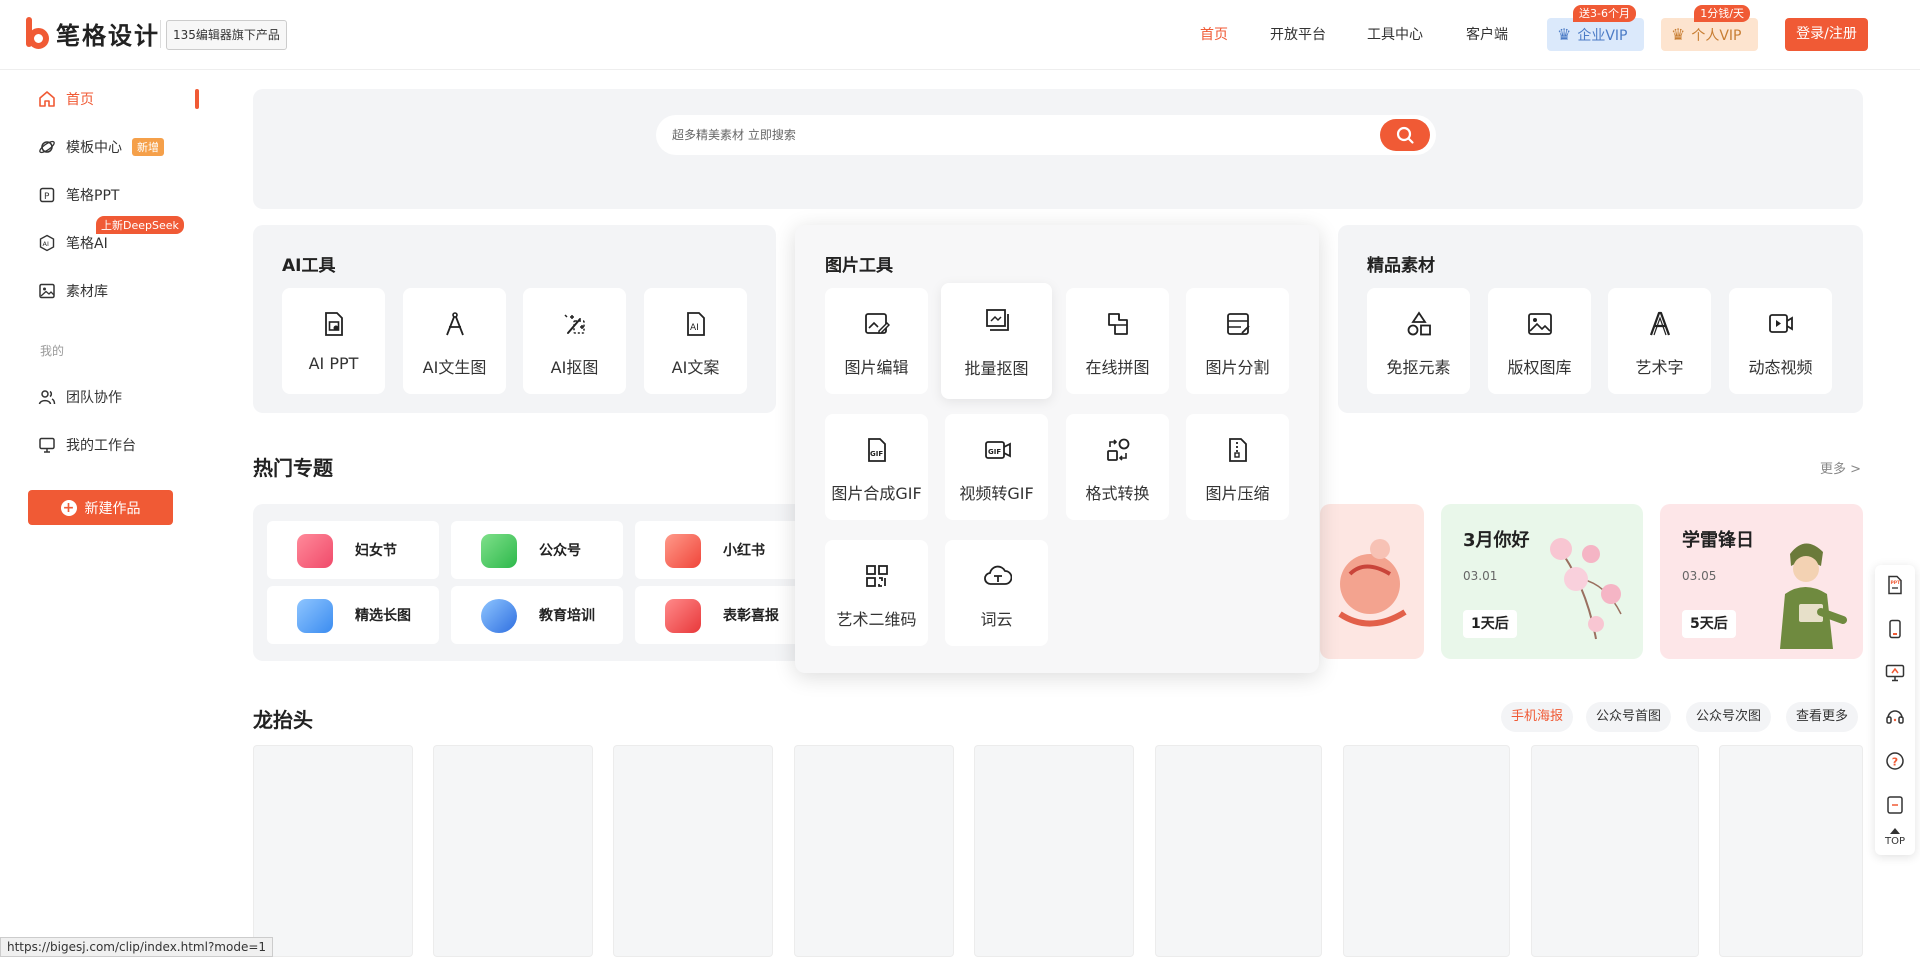  Describe the element at coordinates (1487, 34) in the screenshot. I see `nav-client: 客户端` at that location.